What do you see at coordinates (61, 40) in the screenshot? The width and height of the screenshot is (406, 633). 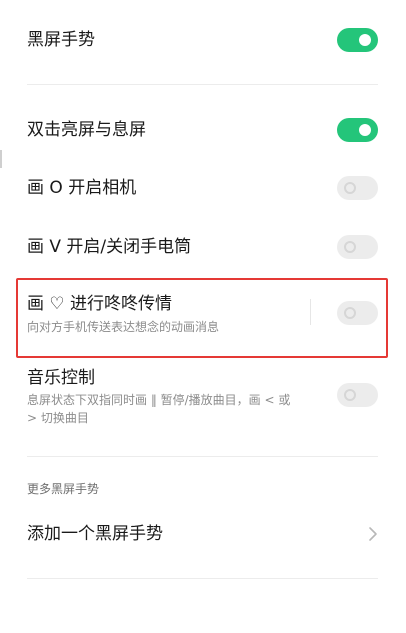 I see `setting-title: 黑屏手势` at bounding box center [61, 40].